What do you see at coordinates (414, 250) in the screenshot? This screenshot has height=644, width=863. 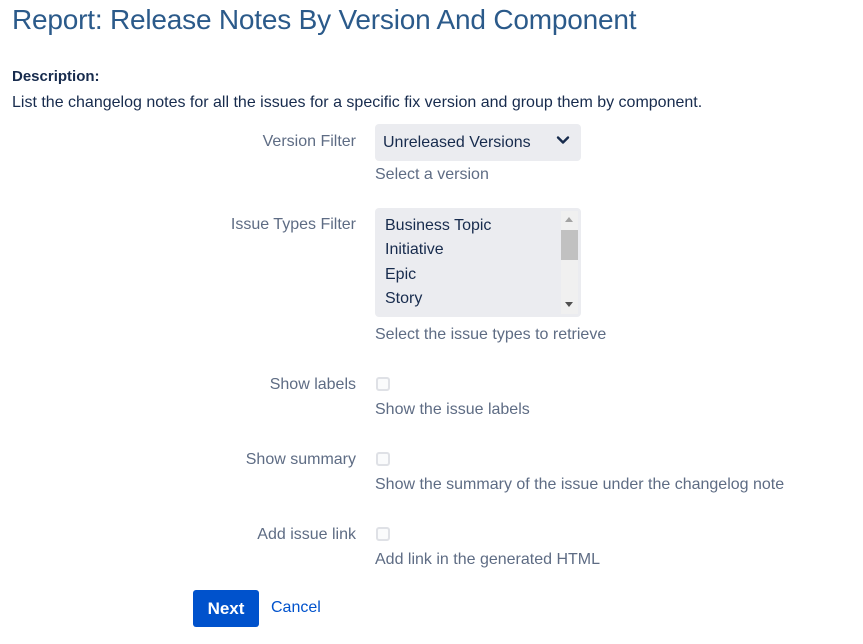 I see `issue-type-option: Initiative` at bounding box center [414, 250].